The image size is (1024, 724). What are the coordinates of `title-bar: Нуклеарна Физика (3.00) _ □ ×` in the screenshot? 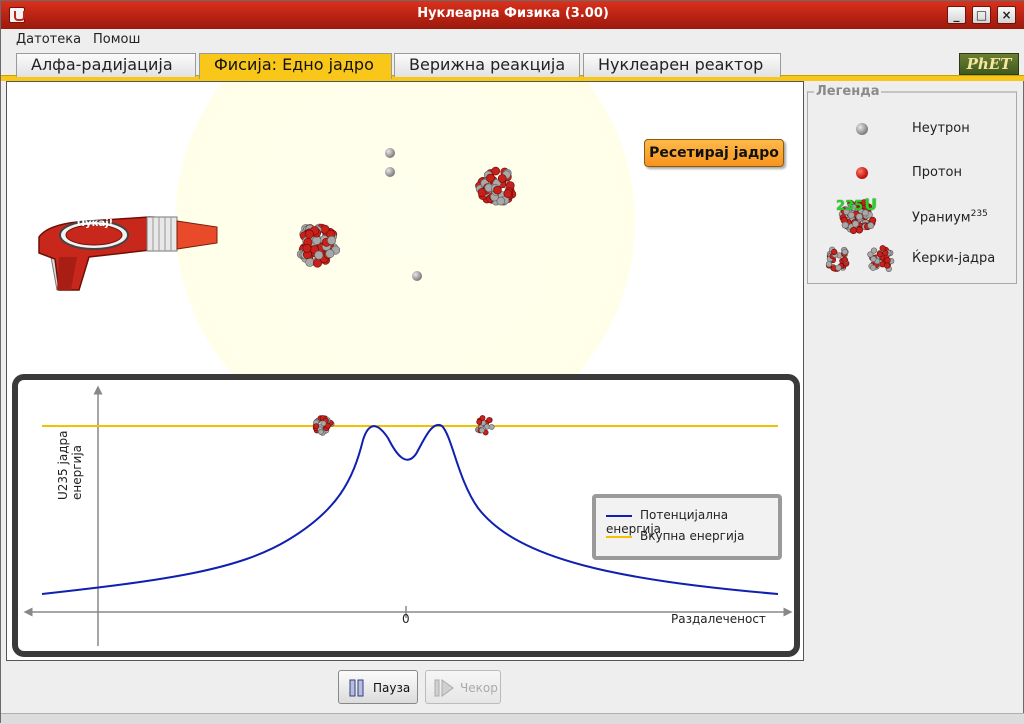 It's located at (512, 15).